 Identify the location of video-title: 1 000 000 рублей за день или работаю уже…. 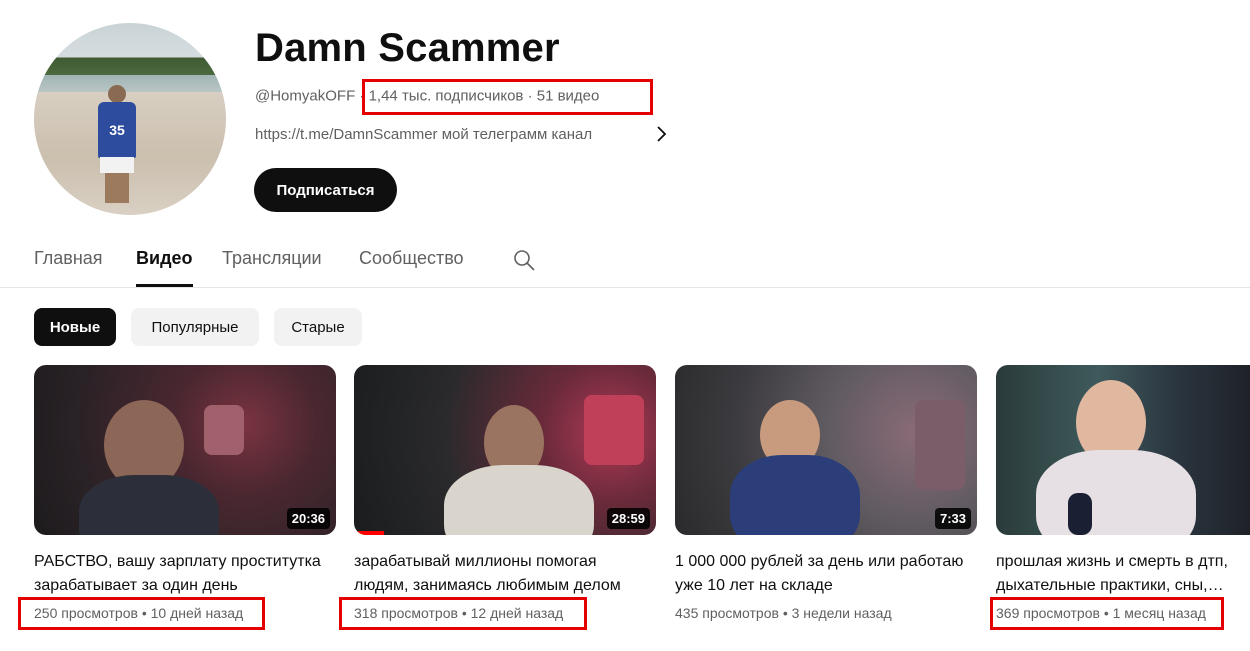
(825, 574).